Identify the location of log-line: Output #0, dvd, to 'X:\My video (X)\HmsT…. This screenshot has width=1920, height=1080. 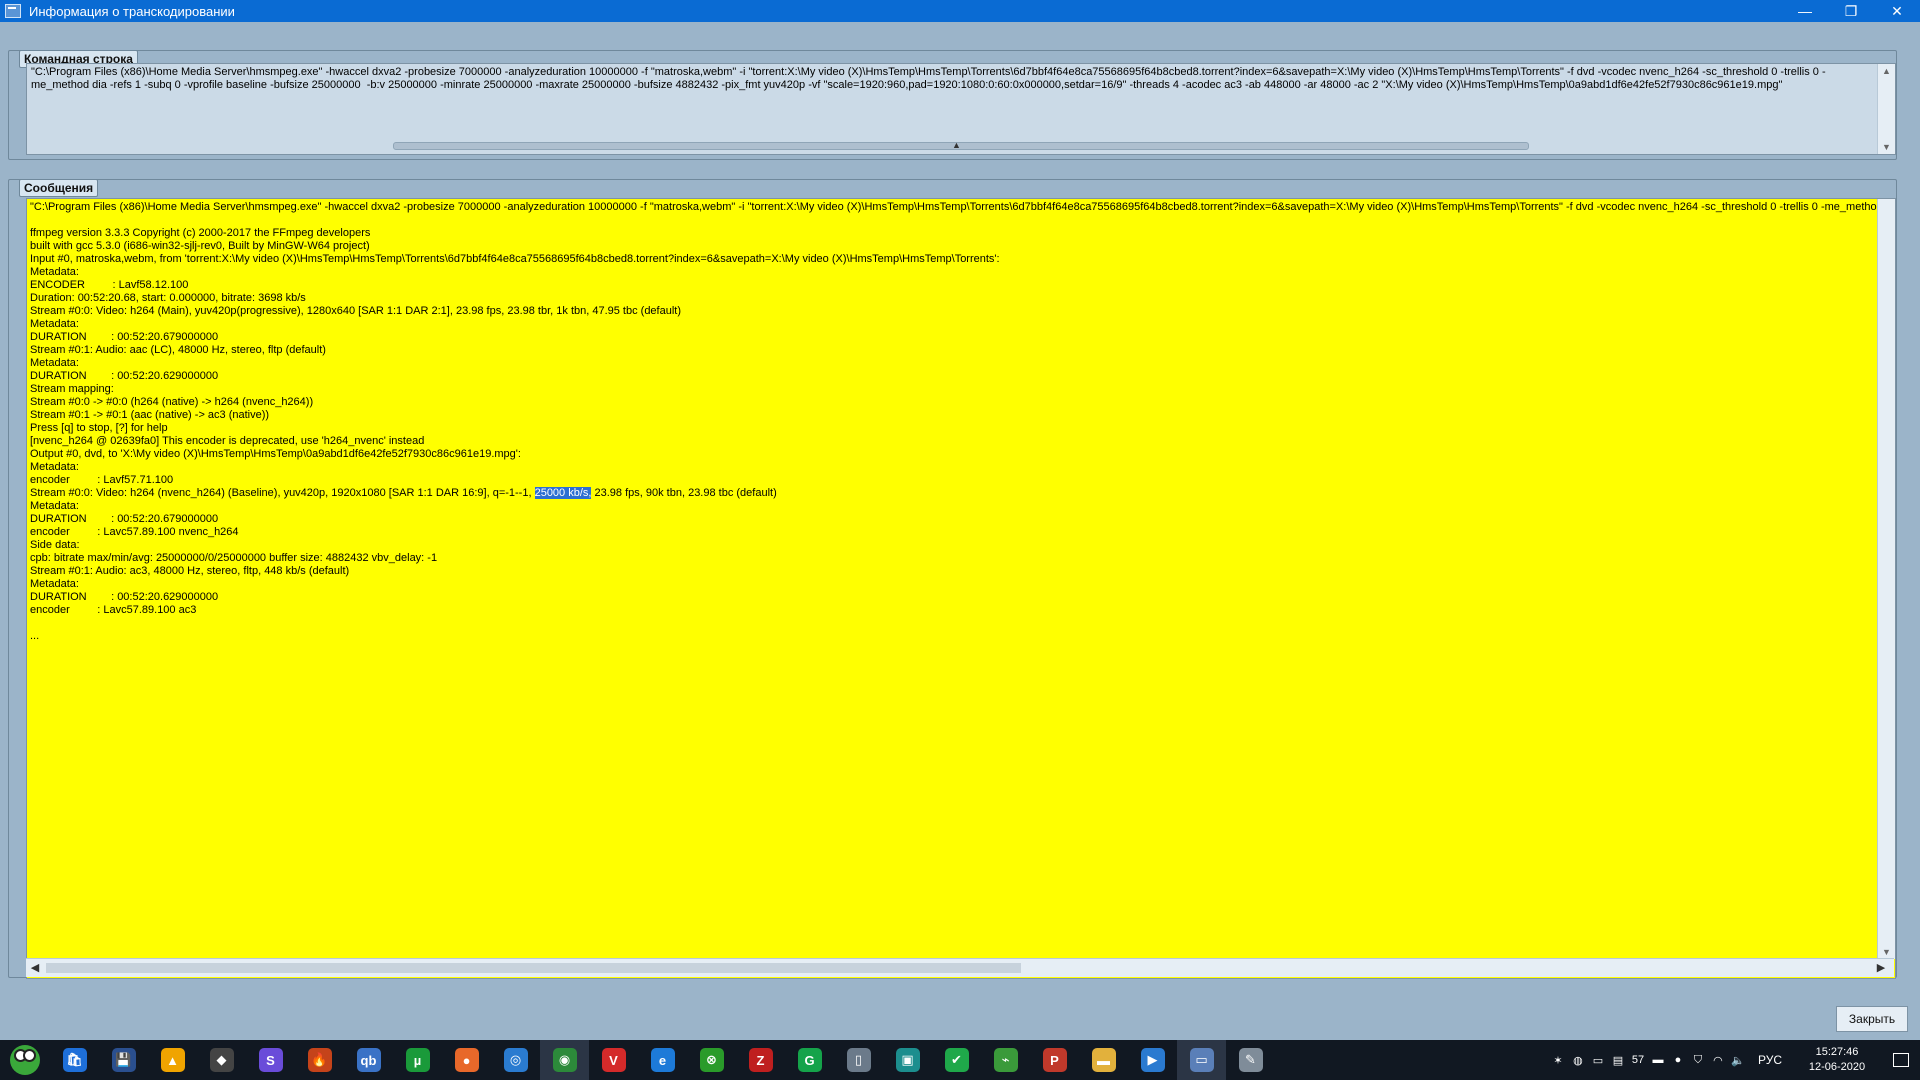
(275, 454).